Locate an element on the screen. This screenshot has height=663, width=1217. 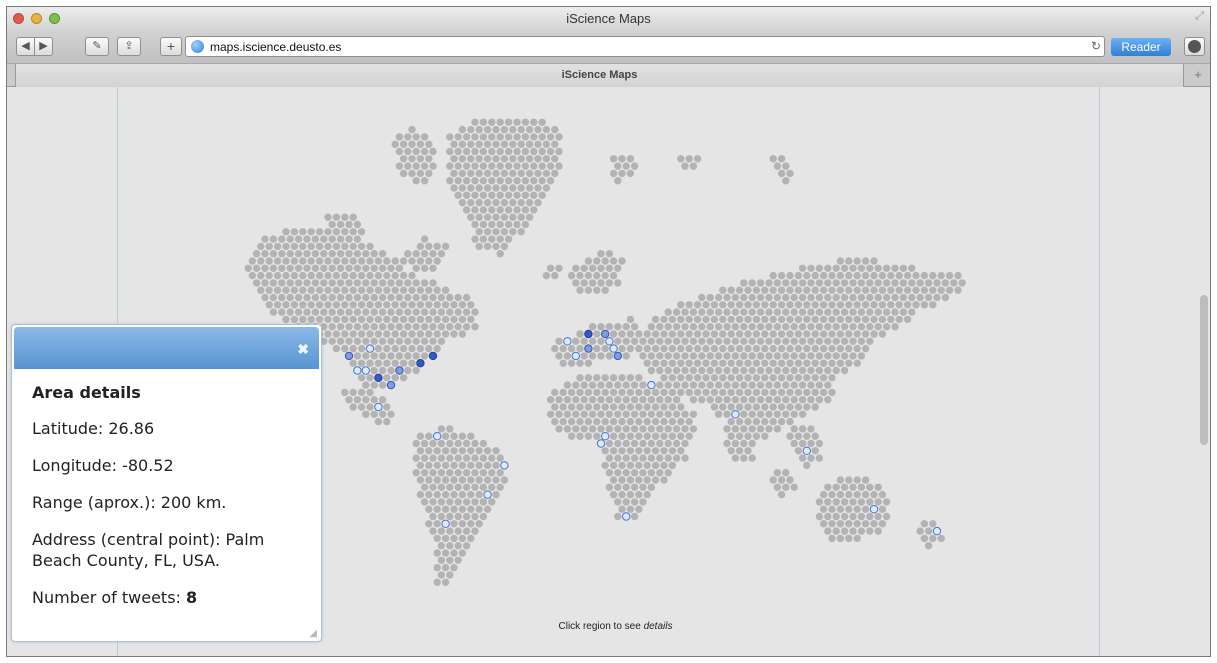
reload-icon: ↻ is located at coordinates (1096, 46).